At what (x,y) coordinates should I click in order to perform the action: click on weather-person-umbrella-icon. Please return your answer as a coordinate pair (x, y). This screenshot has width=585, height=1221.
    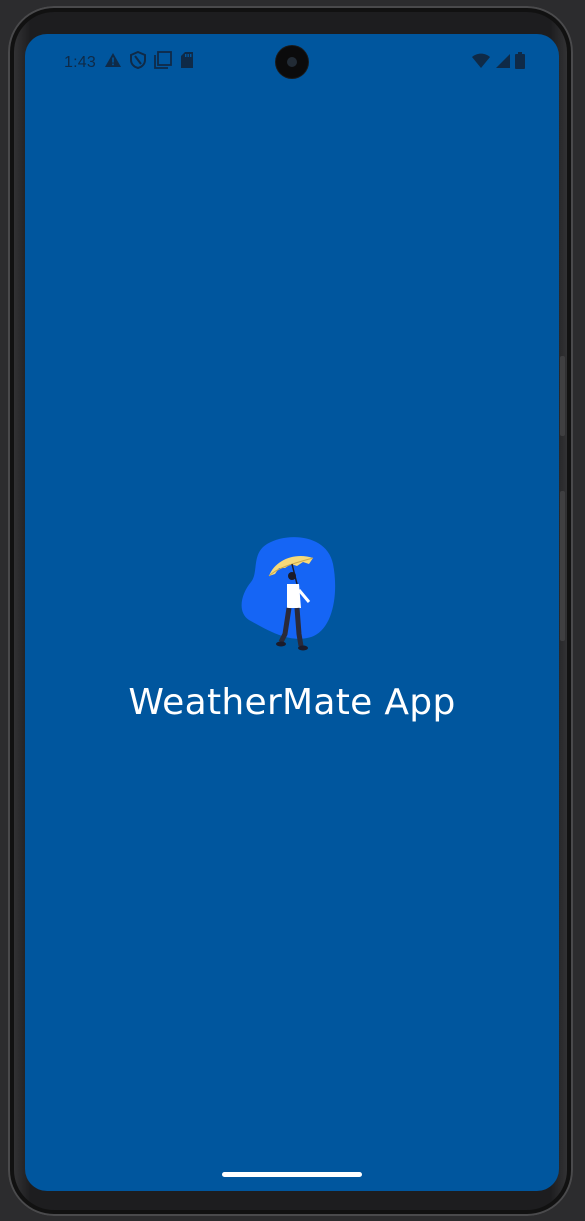
    Looking at the image, I should click on (292, 594).